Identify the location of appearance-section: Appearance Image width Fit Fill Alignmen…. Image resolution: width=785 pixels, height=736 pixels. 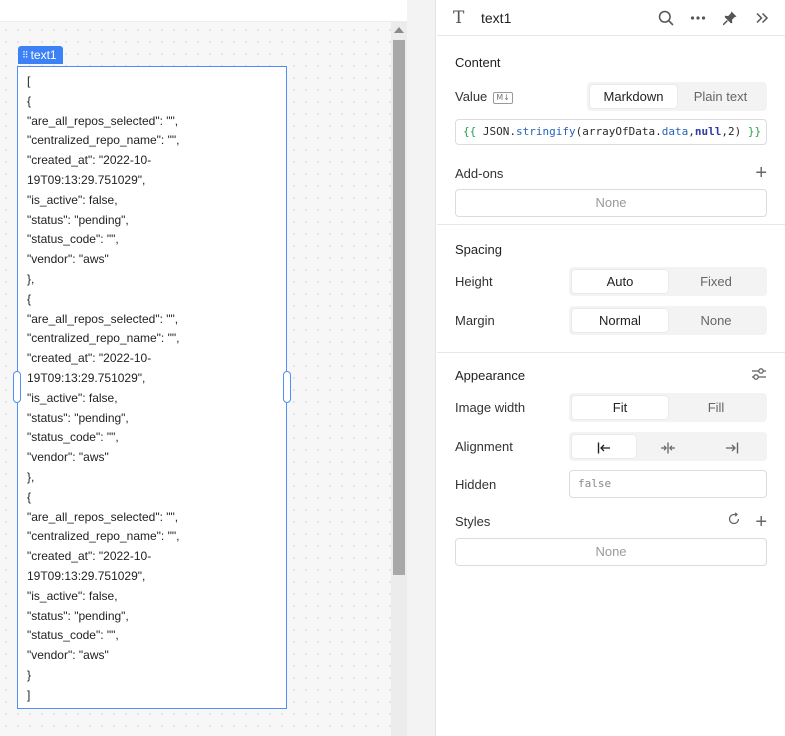
(611, 459).